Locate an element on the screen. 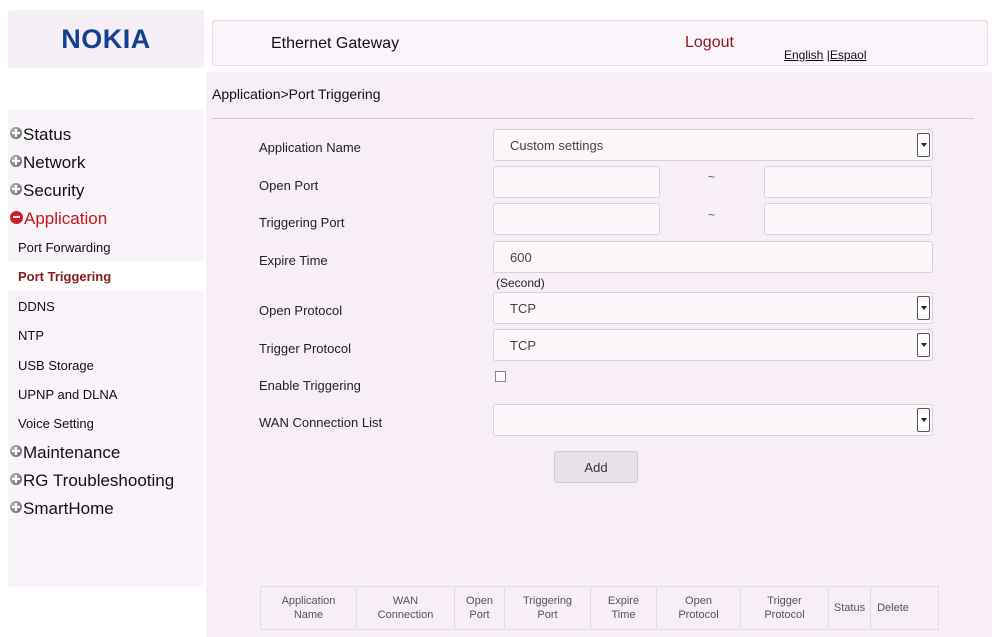 The width and height of the screenshot is (992, 637). sidebar-item-smarthome: SmartHome is located at coordinates (62, 509).